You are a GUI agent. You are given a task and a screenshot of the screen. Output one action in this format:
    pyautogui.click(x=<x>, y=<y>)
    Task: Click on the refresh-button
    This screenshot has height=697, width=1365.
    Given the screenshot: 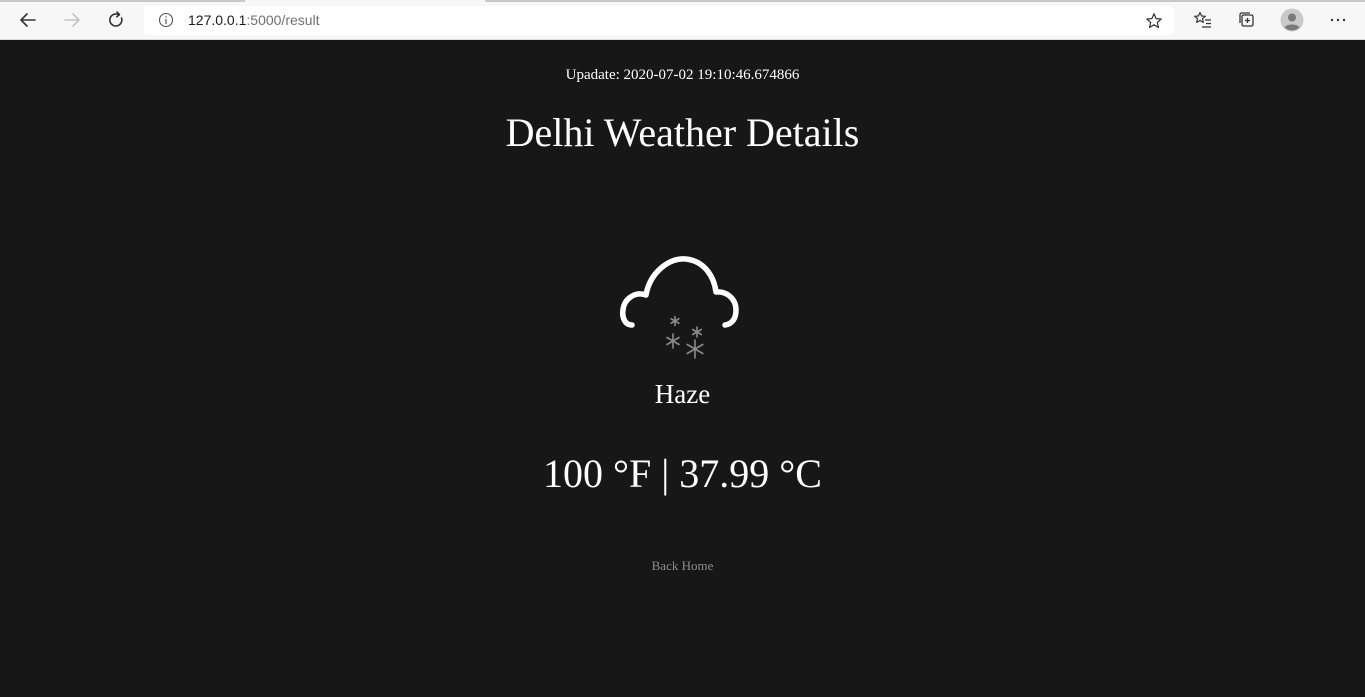 What is the action you would take?
    pyautogui.click(x=116, y=20)
    